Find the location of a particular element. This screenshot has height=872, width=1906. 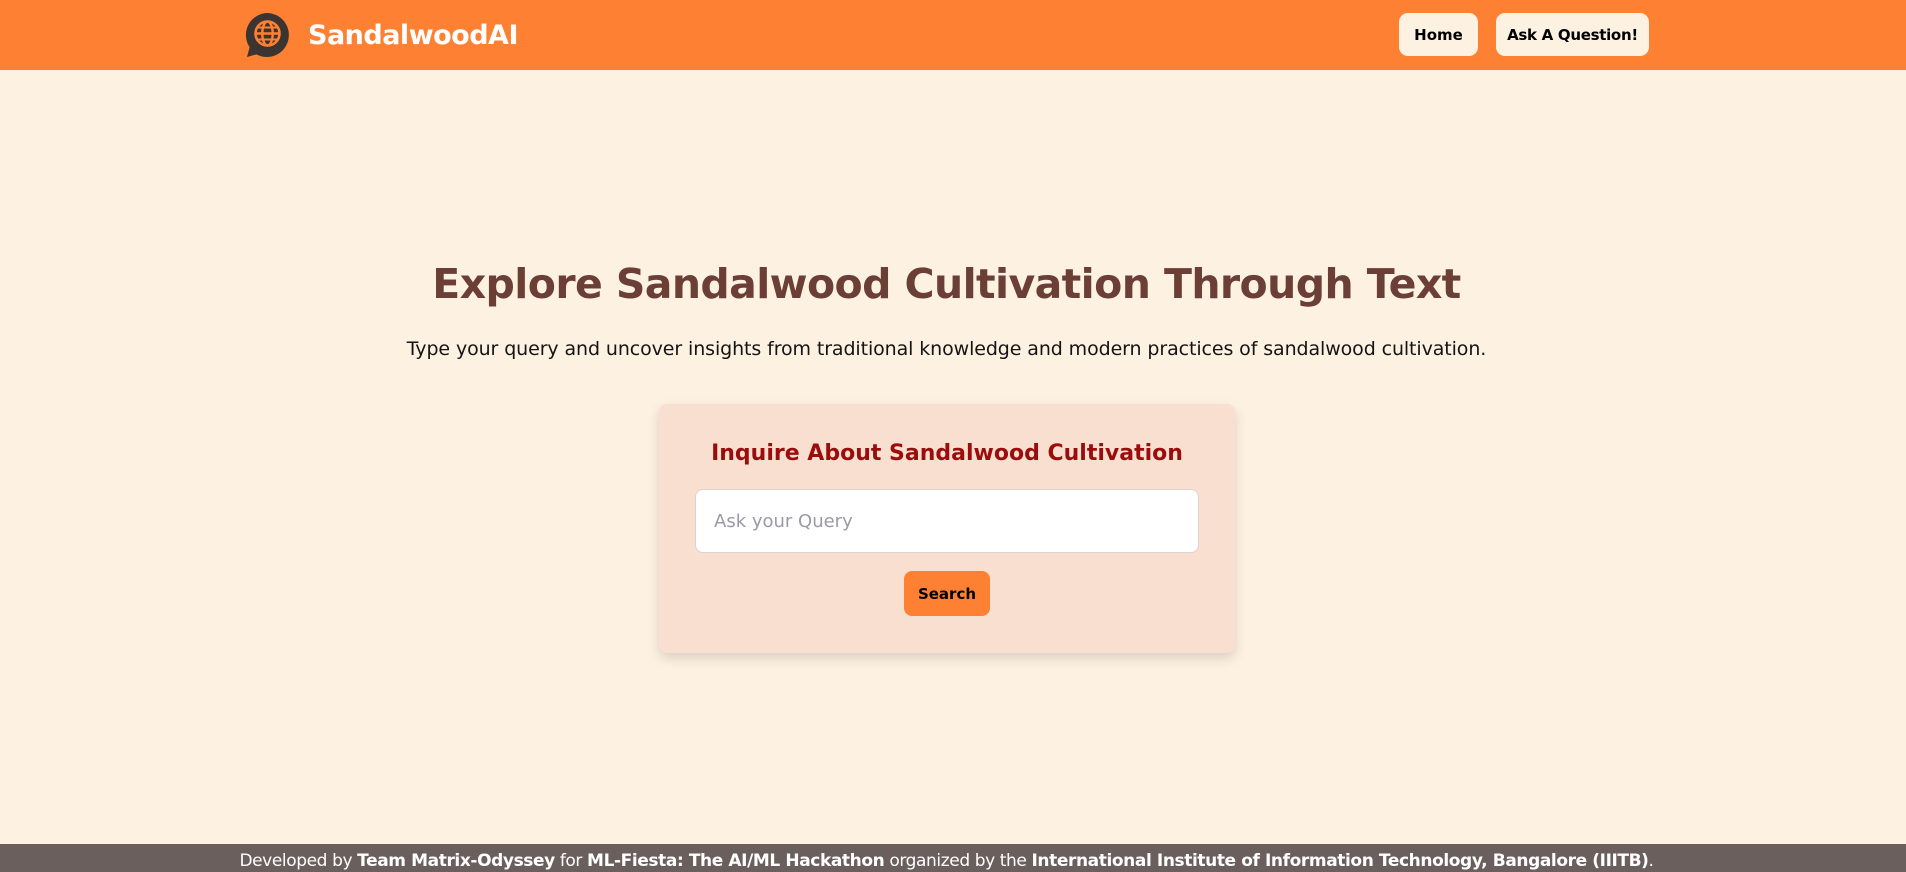

globe-chat-bubble-icon is located at coordinates (267, 35).